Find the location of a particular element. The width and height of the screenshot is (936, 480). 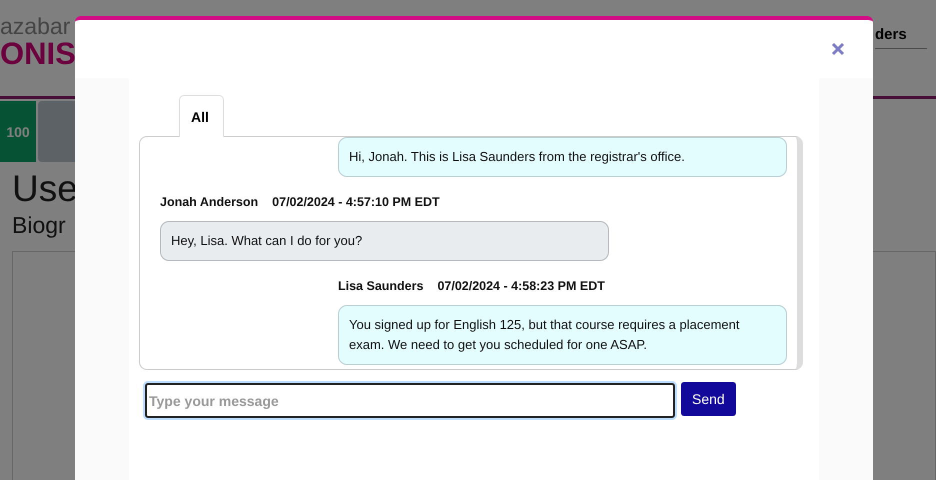

nav-link: ders is located at coordinates (891, 34).